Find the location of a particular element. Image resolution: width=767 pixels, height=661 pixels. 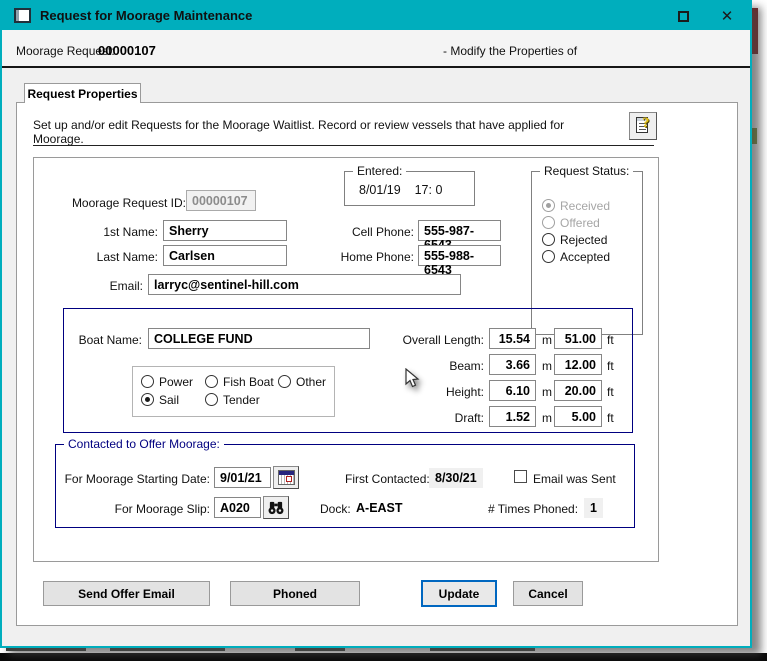

window-title: Request for Moorage Maintenance is located at coordinates (146, 15).